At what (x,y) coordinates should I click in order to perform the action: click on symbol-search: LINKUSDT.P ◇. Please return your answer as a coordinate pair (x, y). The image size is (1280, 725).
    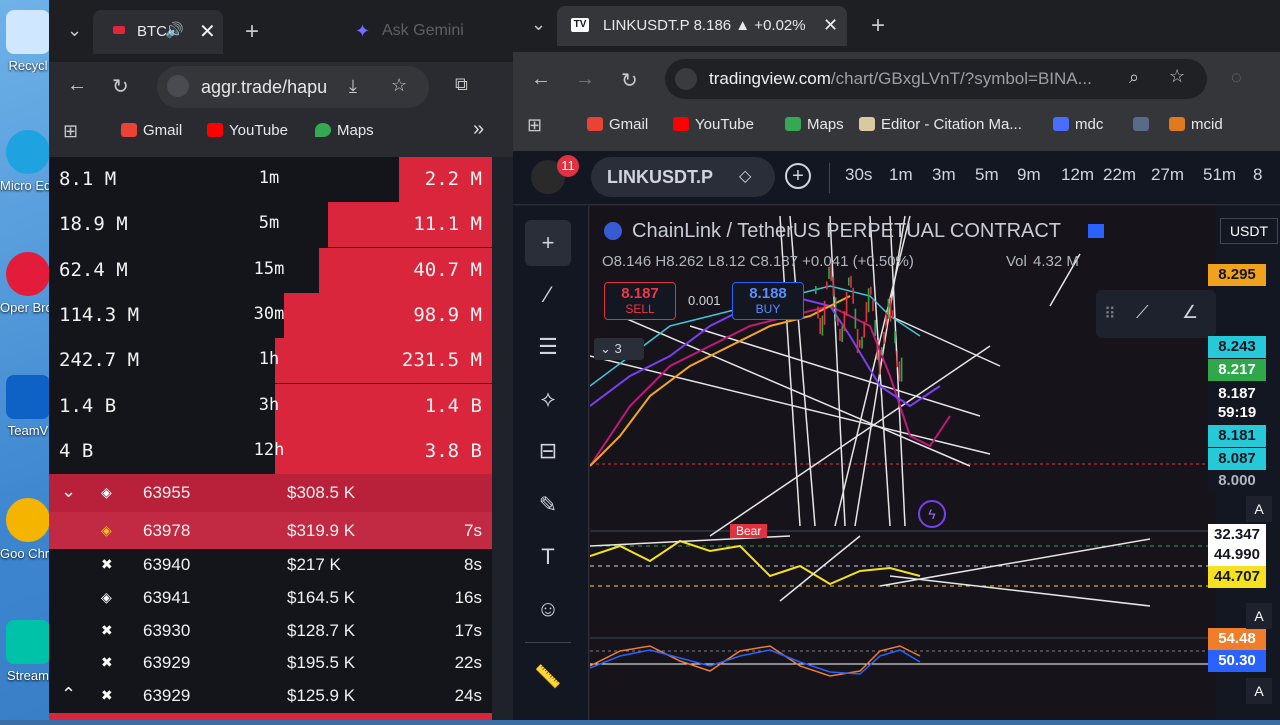
    Looking at the image, I should click on (683, 177).